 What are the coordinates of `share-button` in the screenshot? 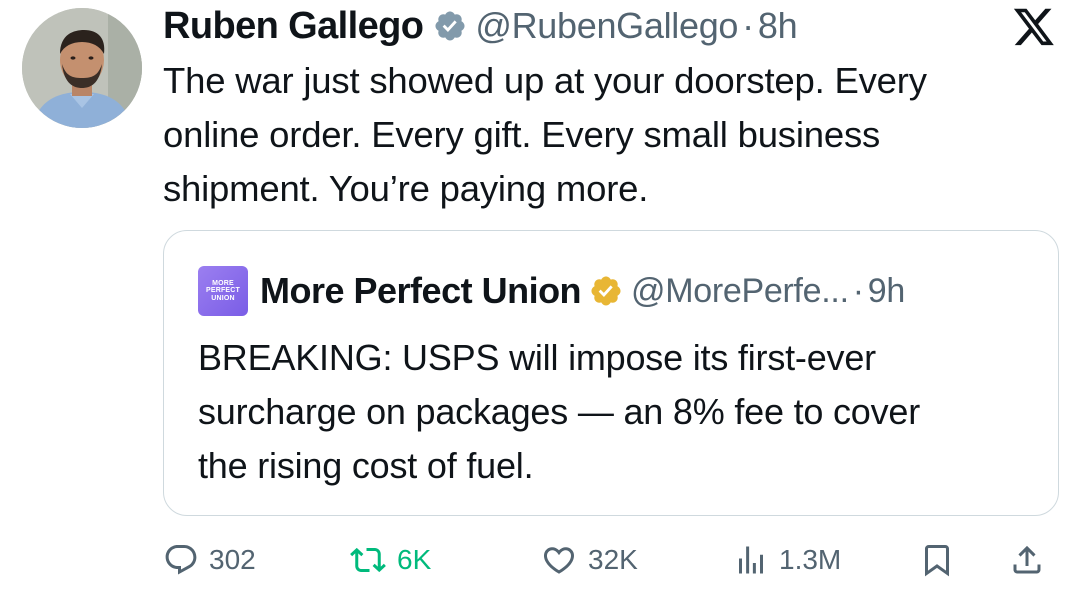 It's located at (1027, 560).